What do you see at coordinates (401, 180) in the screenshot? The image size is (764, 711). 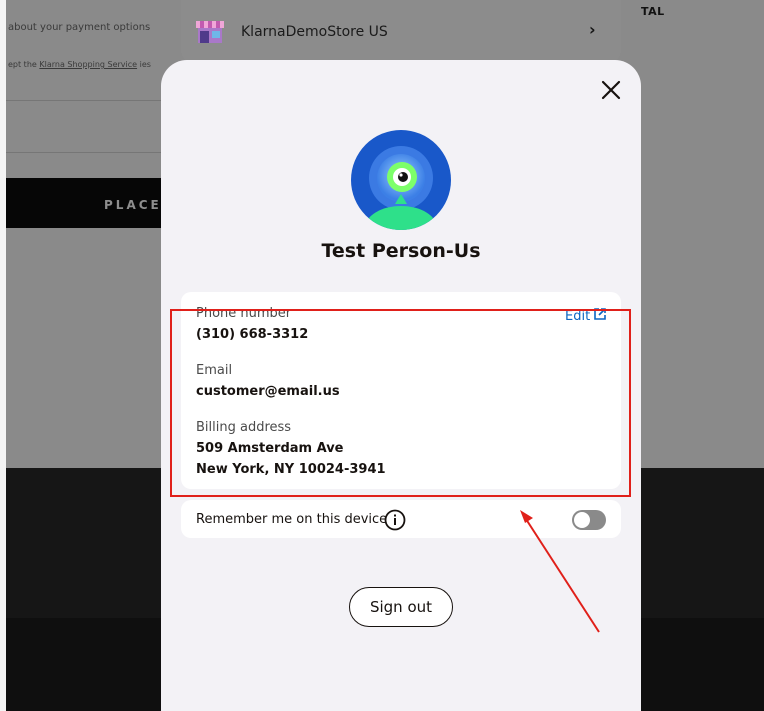 I see `alien-avatar-icon` at bounding box center [401, 180].